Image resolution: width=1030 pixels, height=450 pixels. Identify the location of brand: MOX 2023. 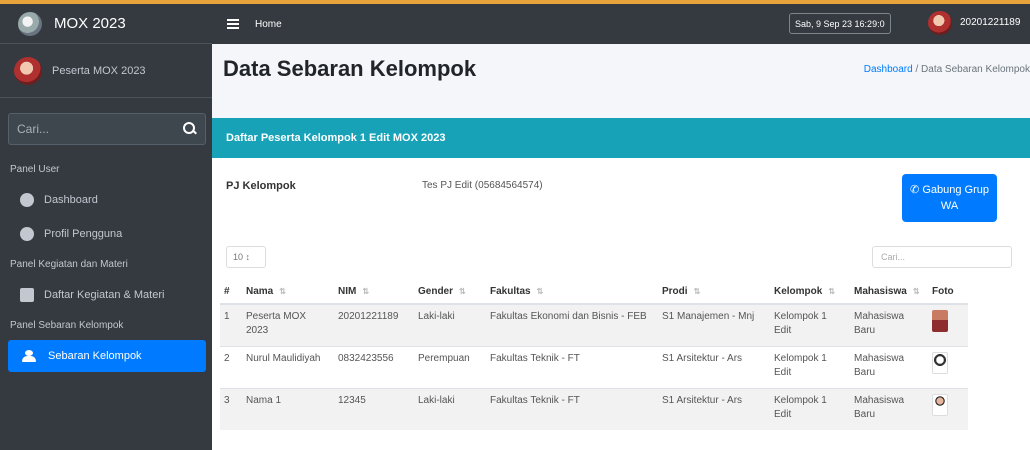
(106, 24).